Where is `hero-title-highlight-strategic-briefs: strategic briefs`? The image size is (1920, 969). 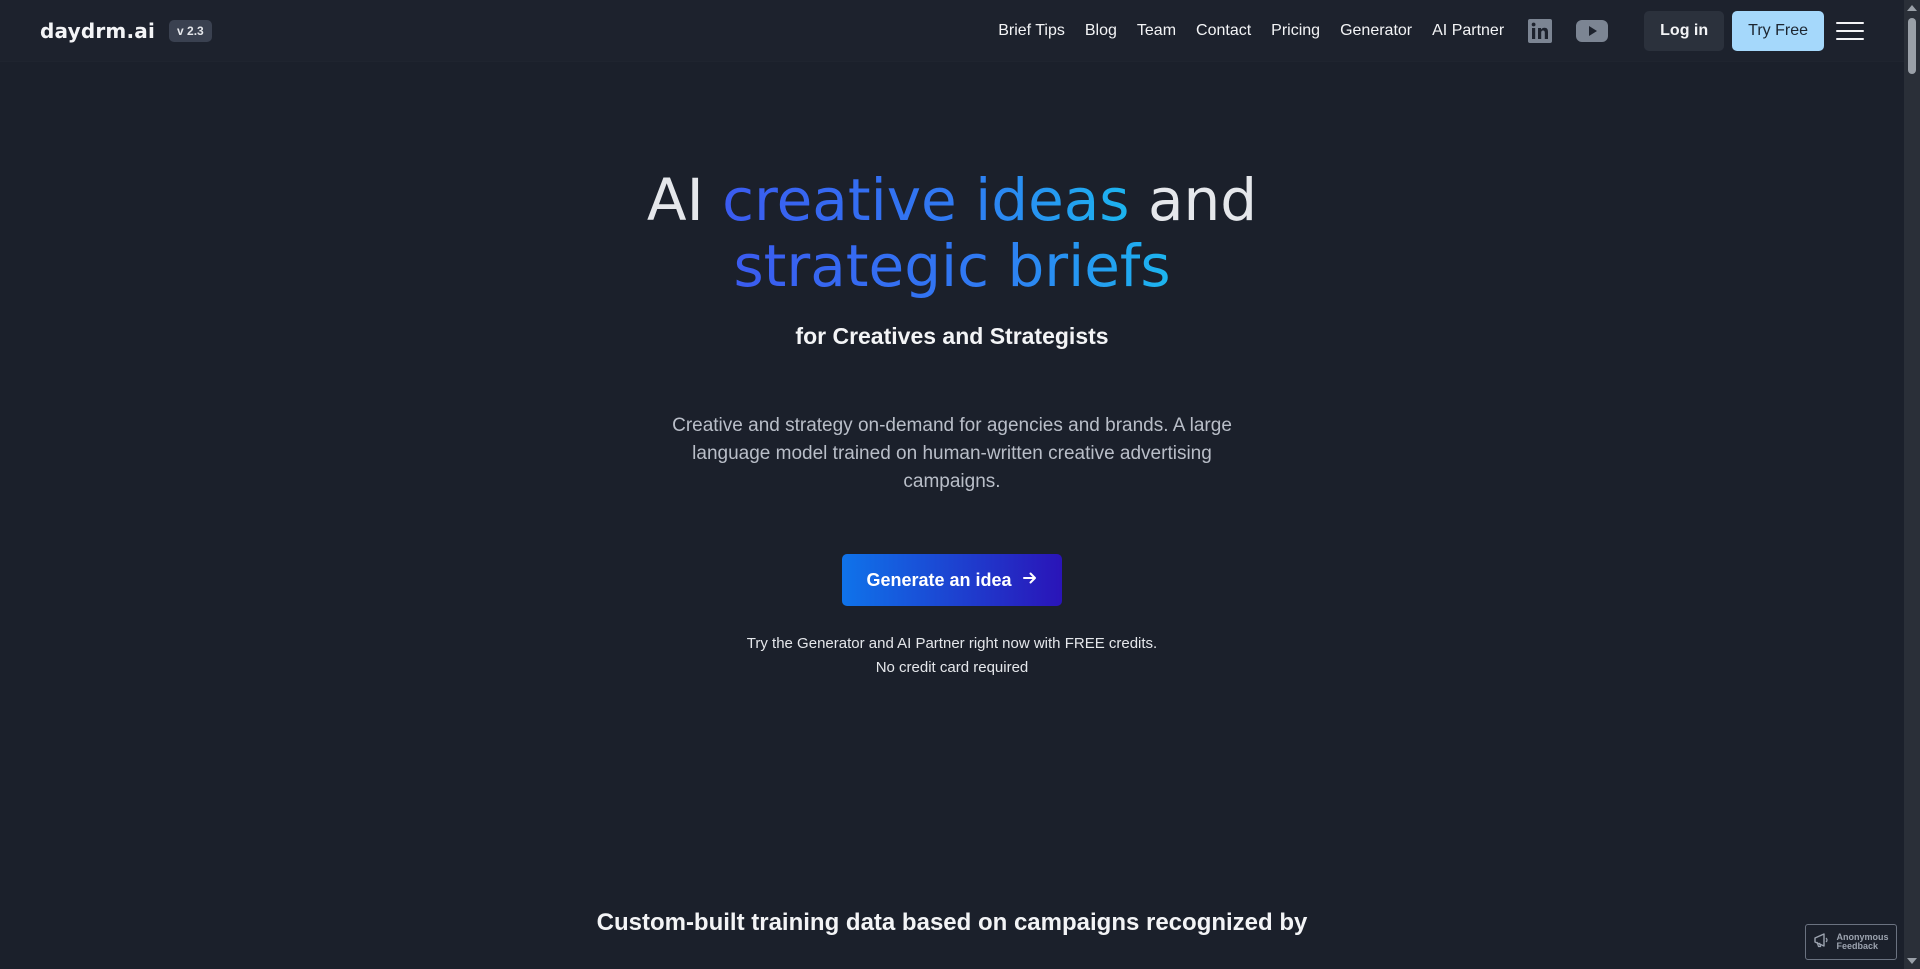
hero-title-highlight-strategic-briefs: strategic briefs is located at coordinates (952, 266).